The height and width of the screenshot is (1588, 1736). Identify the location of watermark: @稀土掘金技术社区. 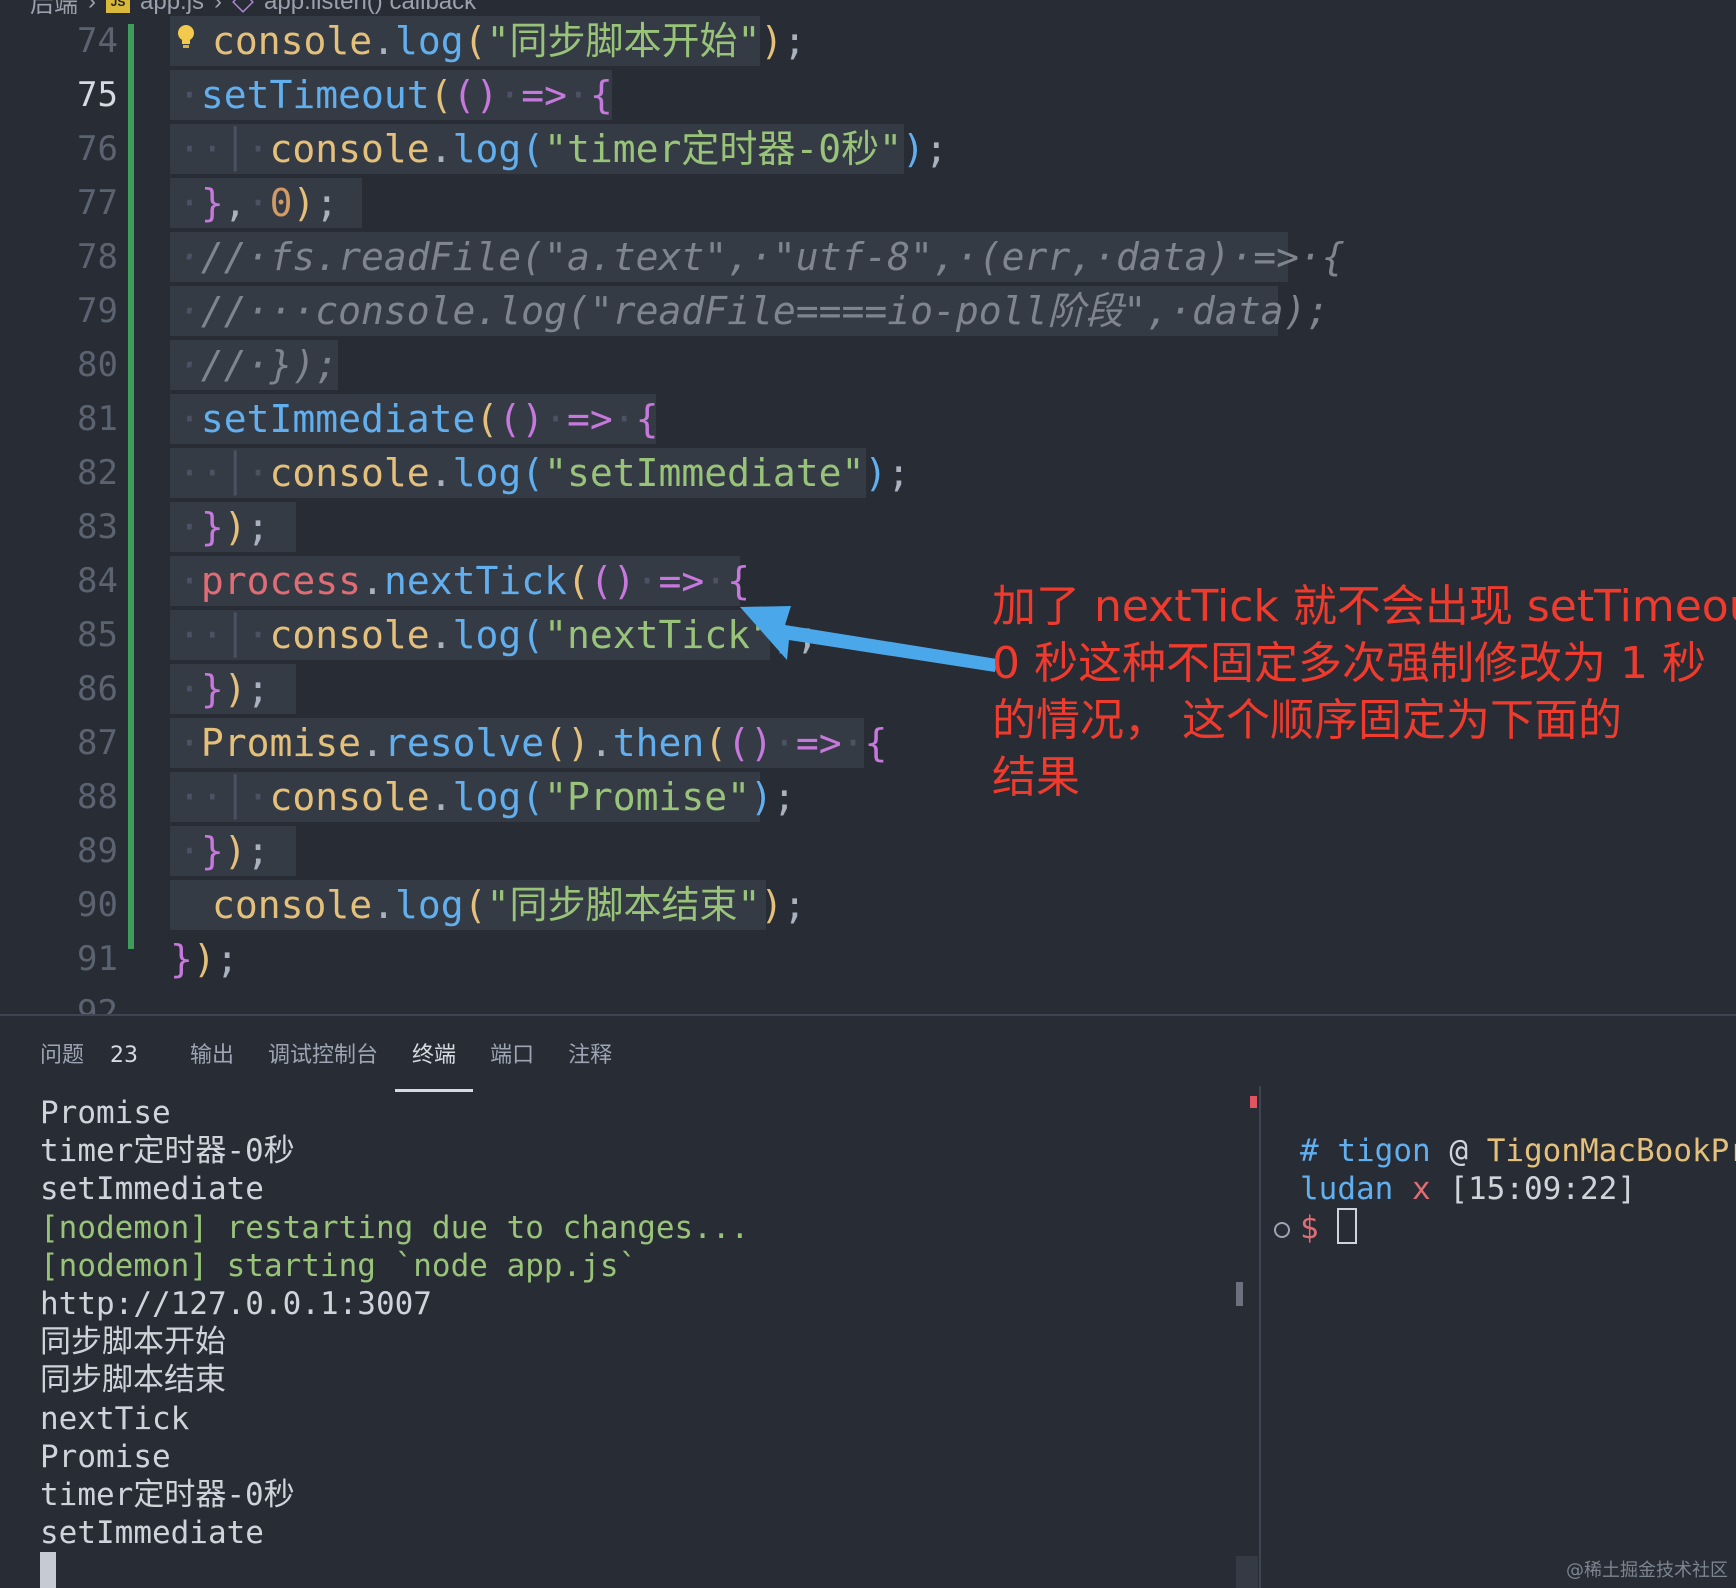
(1647, 1570).